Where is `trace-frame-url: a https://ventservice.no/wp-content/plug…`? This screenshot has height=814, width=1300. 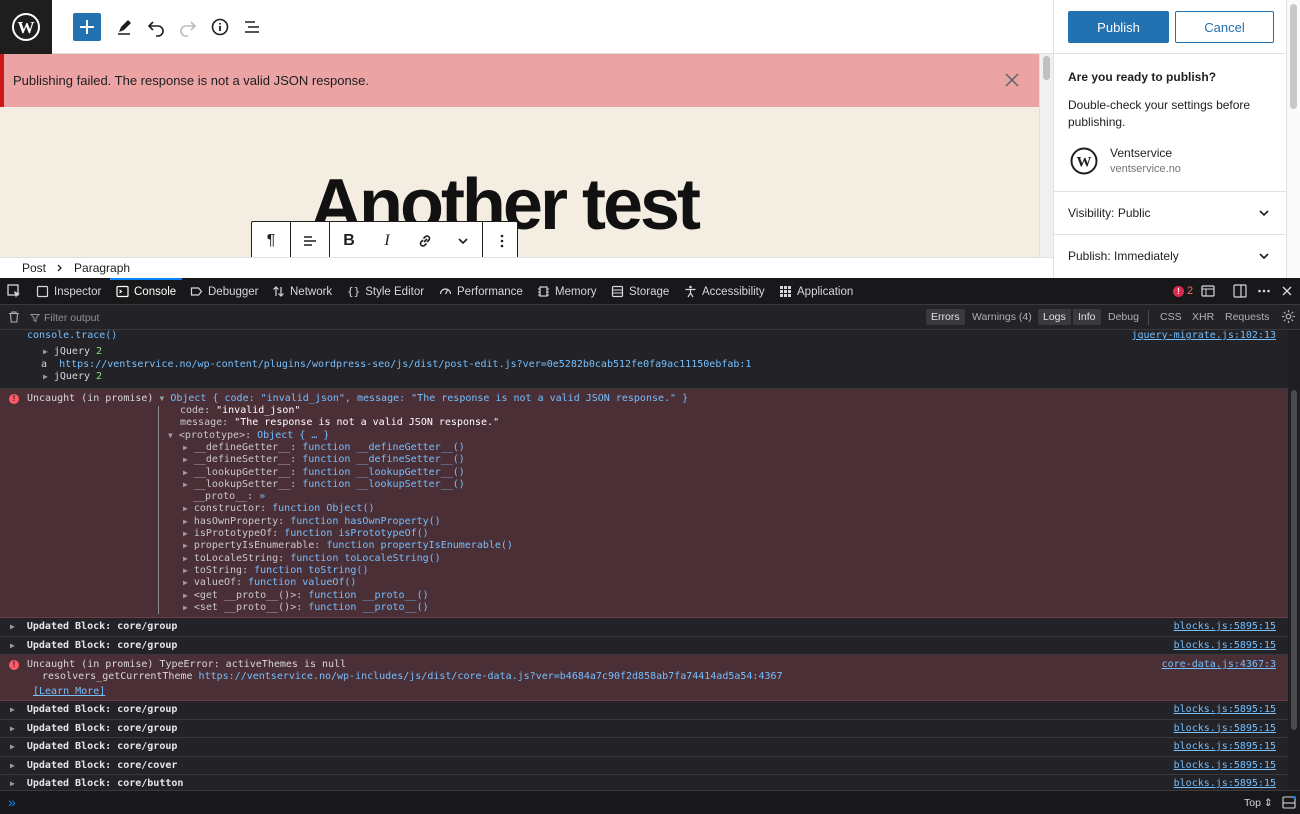
trace-frame-url: a https://ventservice.no/wp-content/plug… is located at coordinates (396, 365).